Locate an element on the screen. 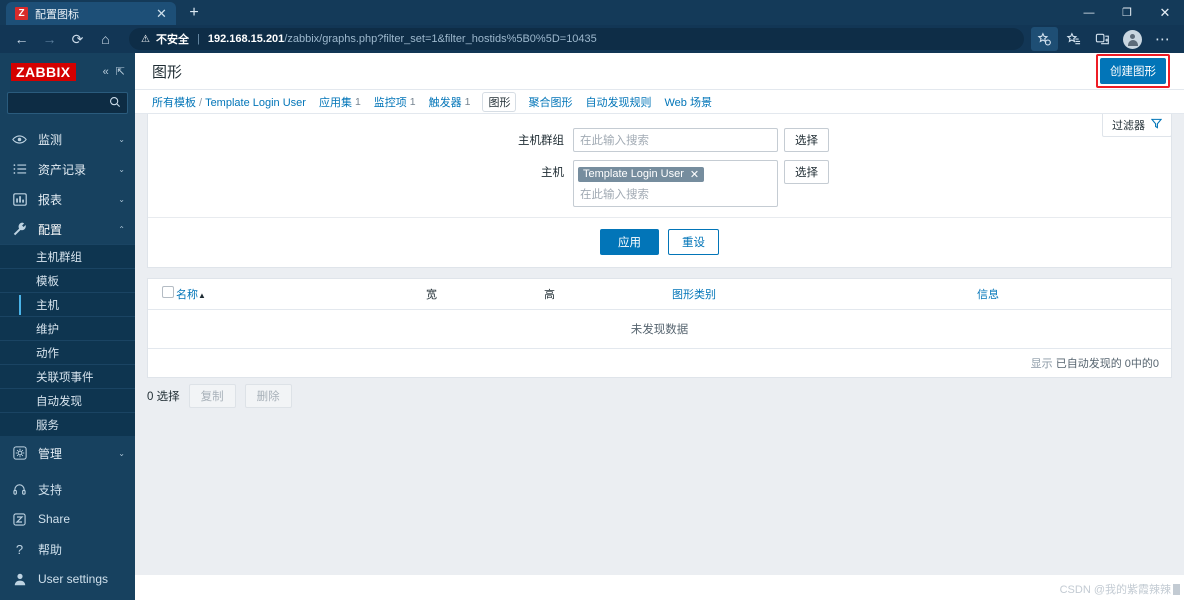 The image size is (1184, 600). expand-sidebar-icon: ⇱ is located at coordinates (120, 71).